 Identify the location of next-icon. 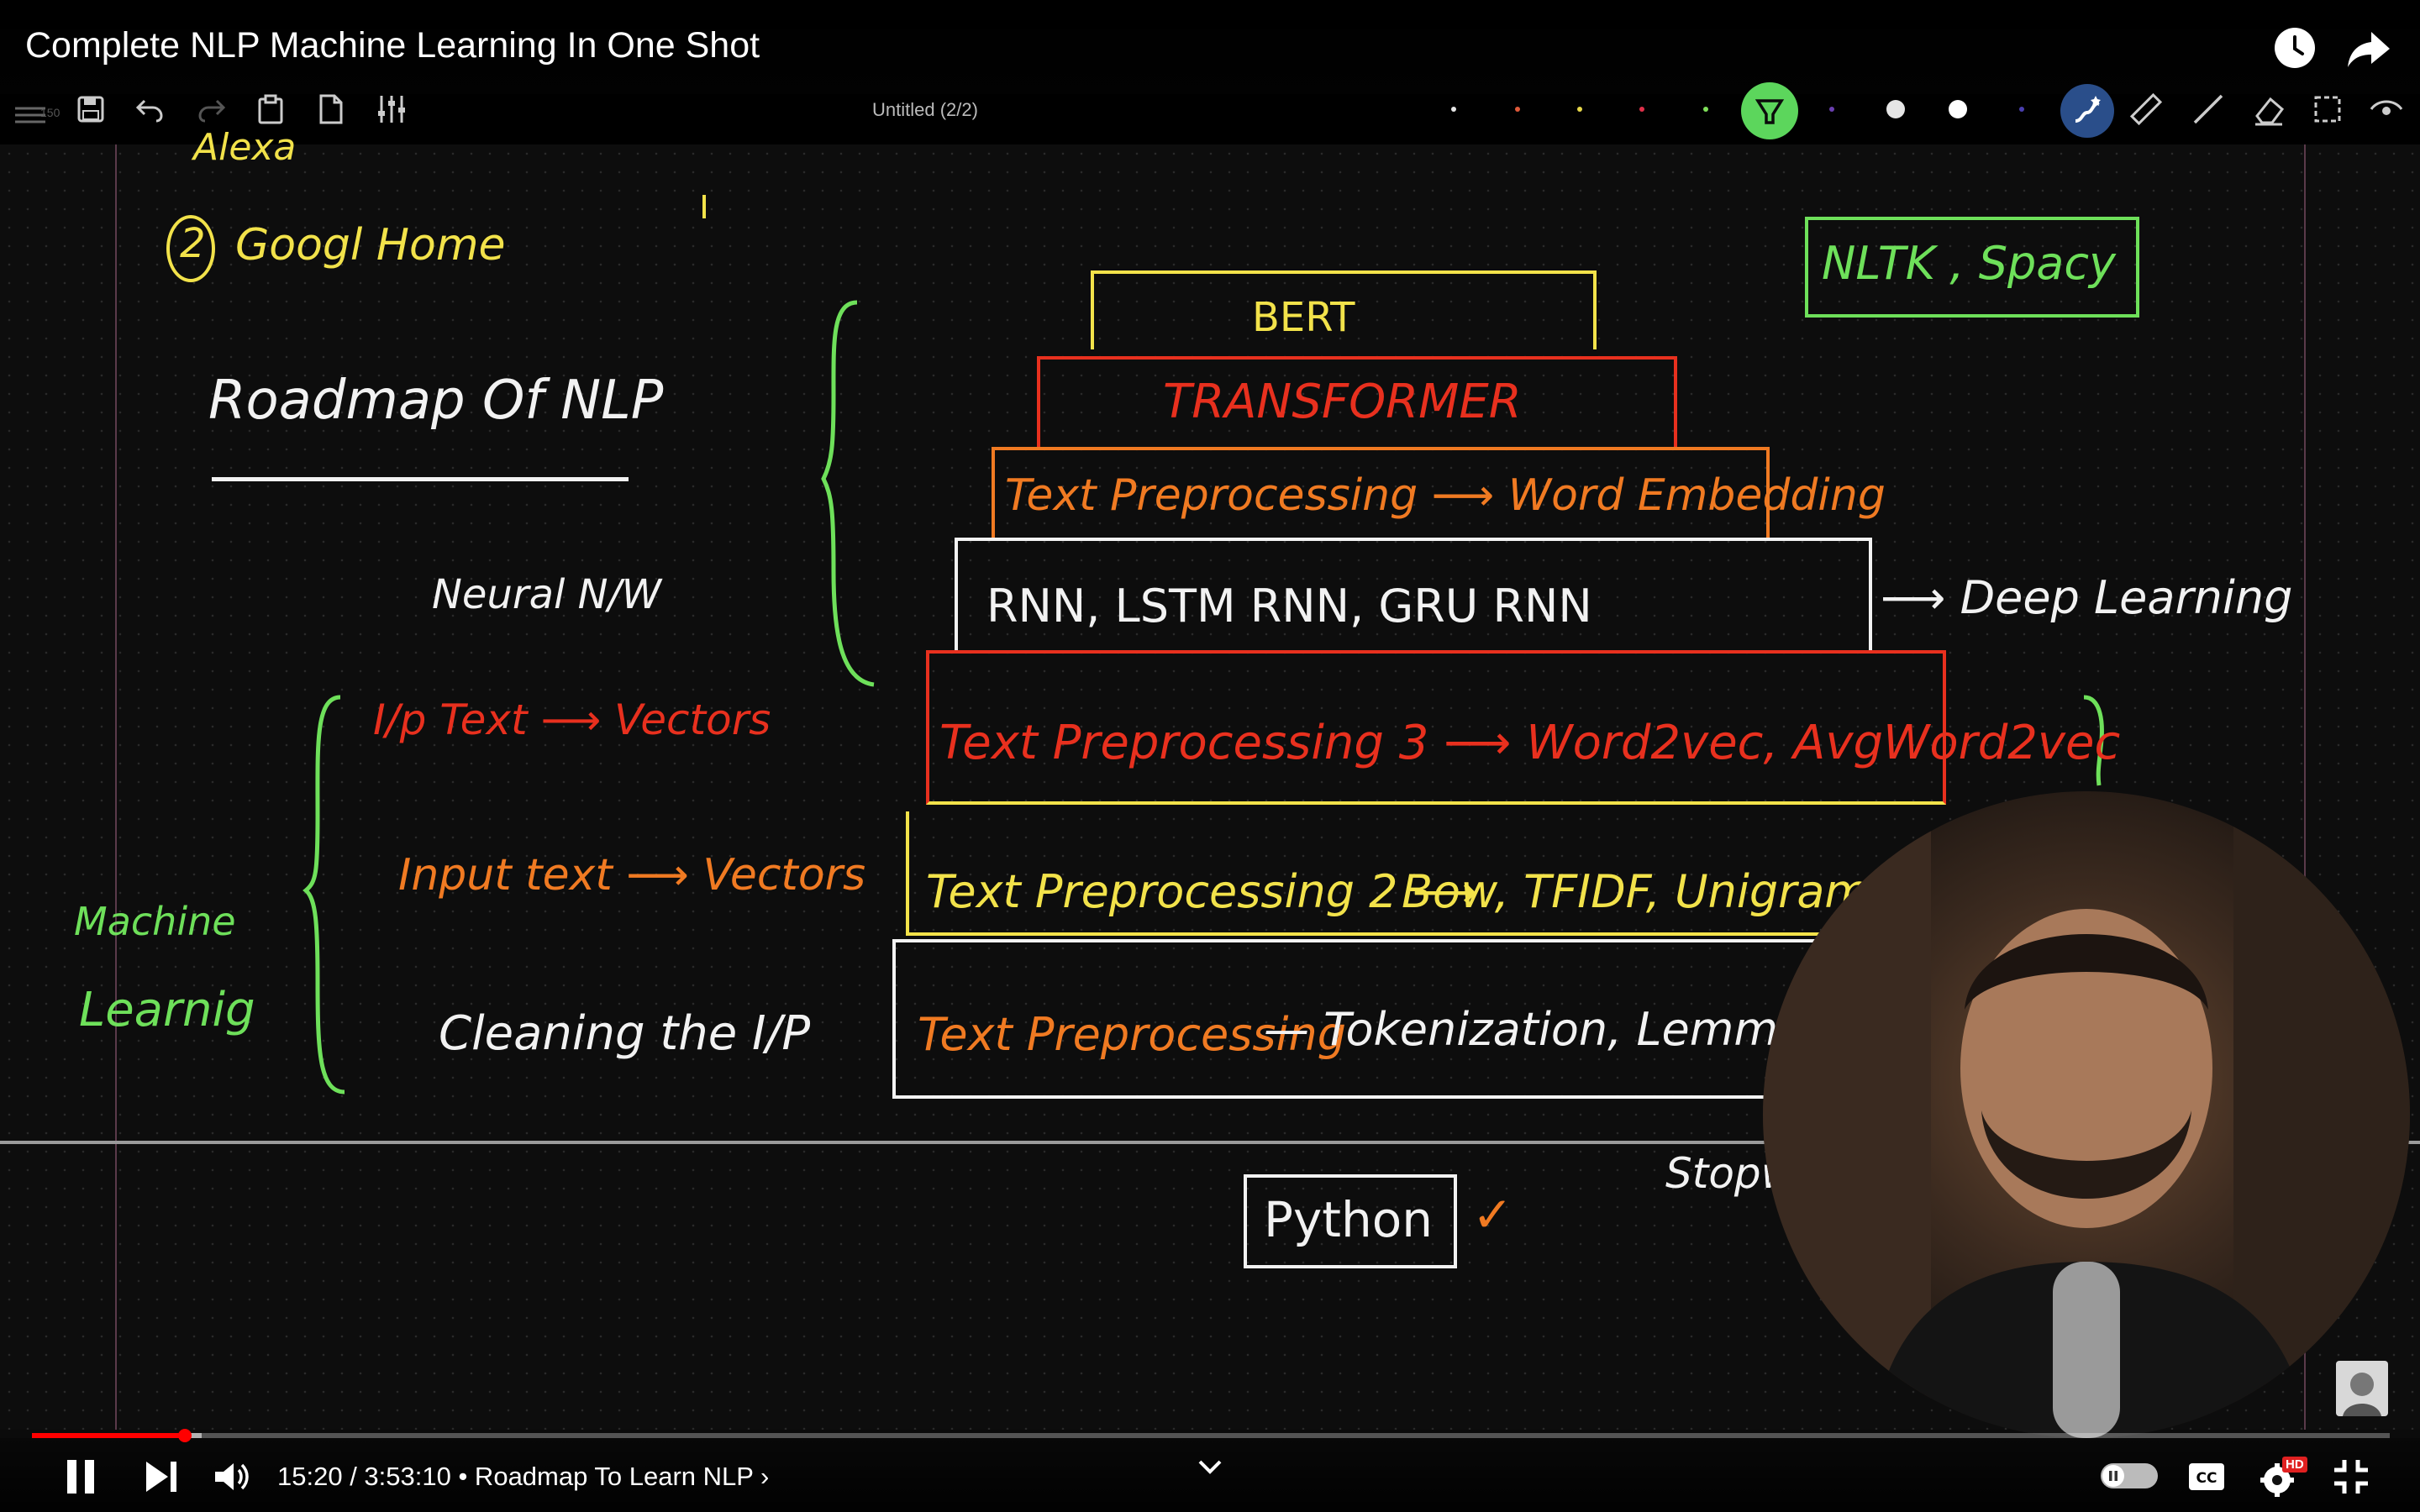
(161, 1477).